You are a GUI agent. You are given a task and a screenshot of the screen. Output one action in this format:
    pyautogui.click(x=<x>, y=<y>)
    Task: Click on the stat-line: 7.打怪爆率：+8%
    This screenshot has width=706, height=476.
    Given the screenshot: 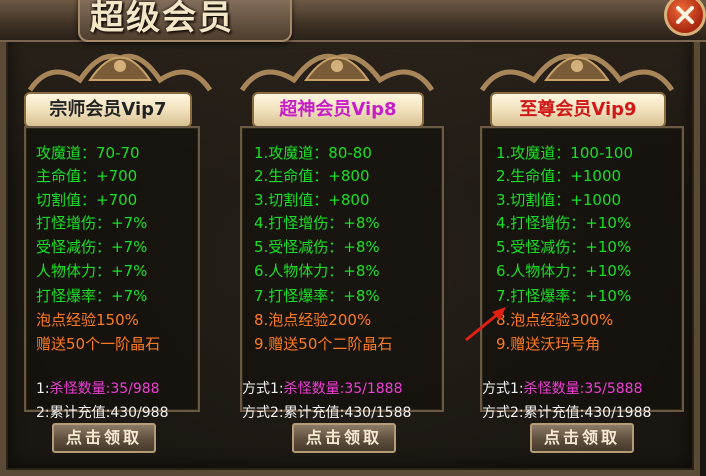 What is the action you would take?
    pyautogui.click(x=317, y=296)
    